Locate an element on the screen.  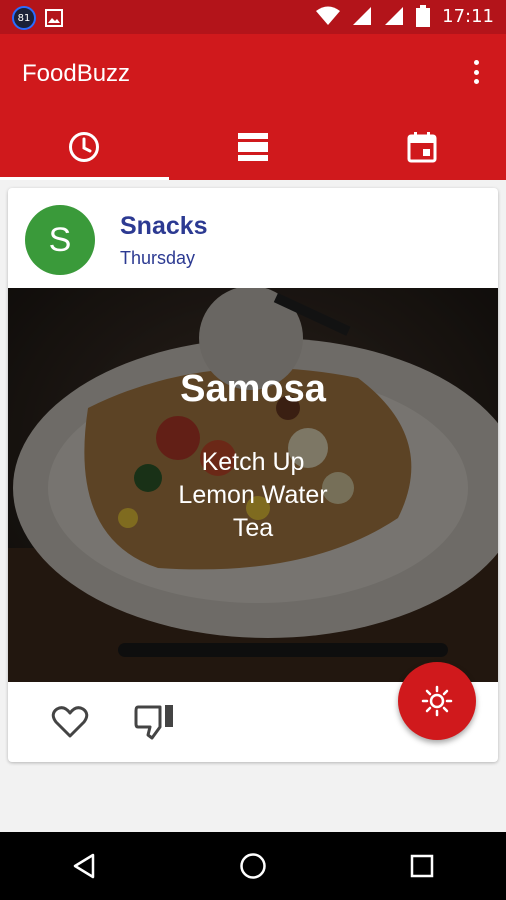
battery-icon is located at coordinates (423, 16).